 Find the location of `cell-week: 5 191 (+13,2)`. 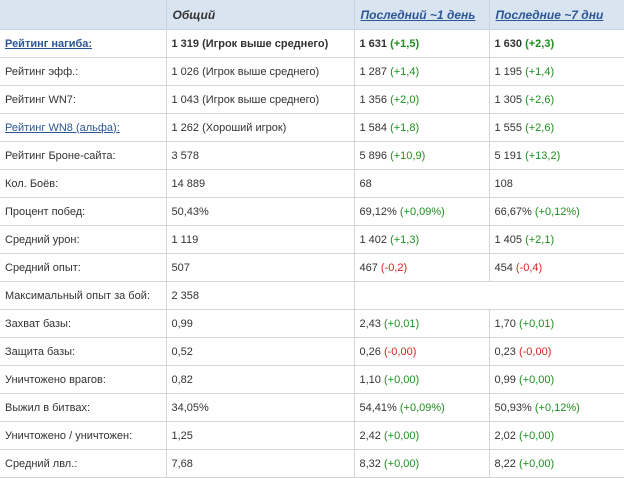

cell-week: 5 191 (+13,2) is located at coordinates (556, 155).